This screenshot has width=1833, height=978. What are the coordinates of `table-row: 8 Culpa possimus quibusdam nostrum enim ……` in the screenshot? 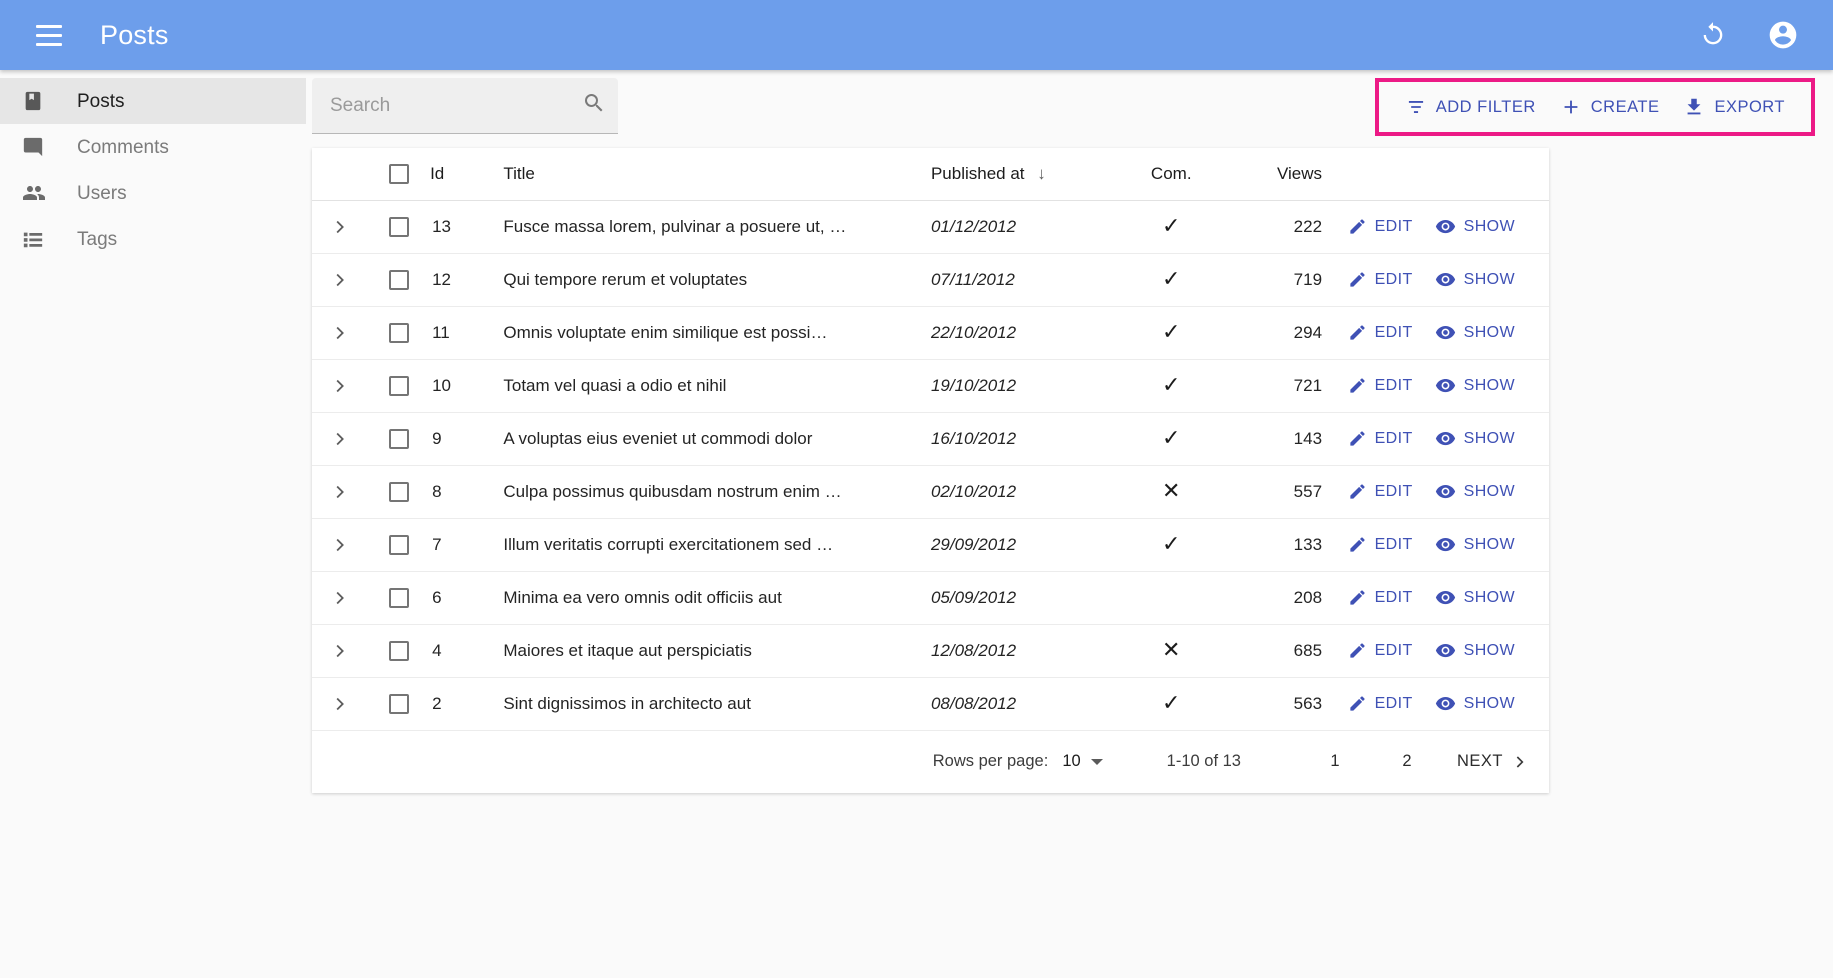 It's located at (930, 492).